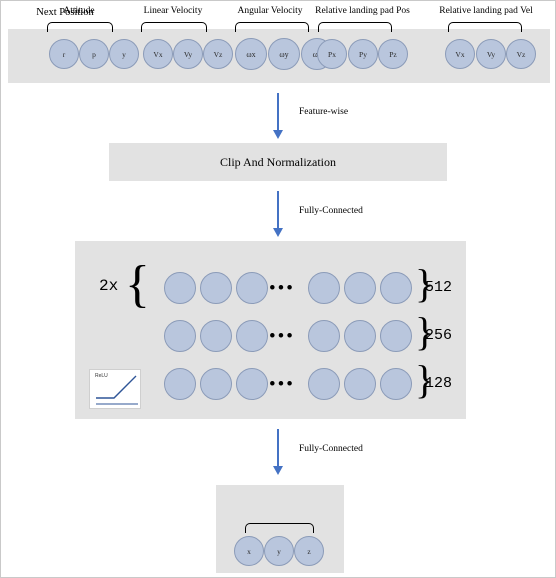 This screenshot has width=556, height=578. What do you see at coordinates (439, 335) in the screenshot?
I see `hidden-size-256: 256` at bounding box center [439, 335].